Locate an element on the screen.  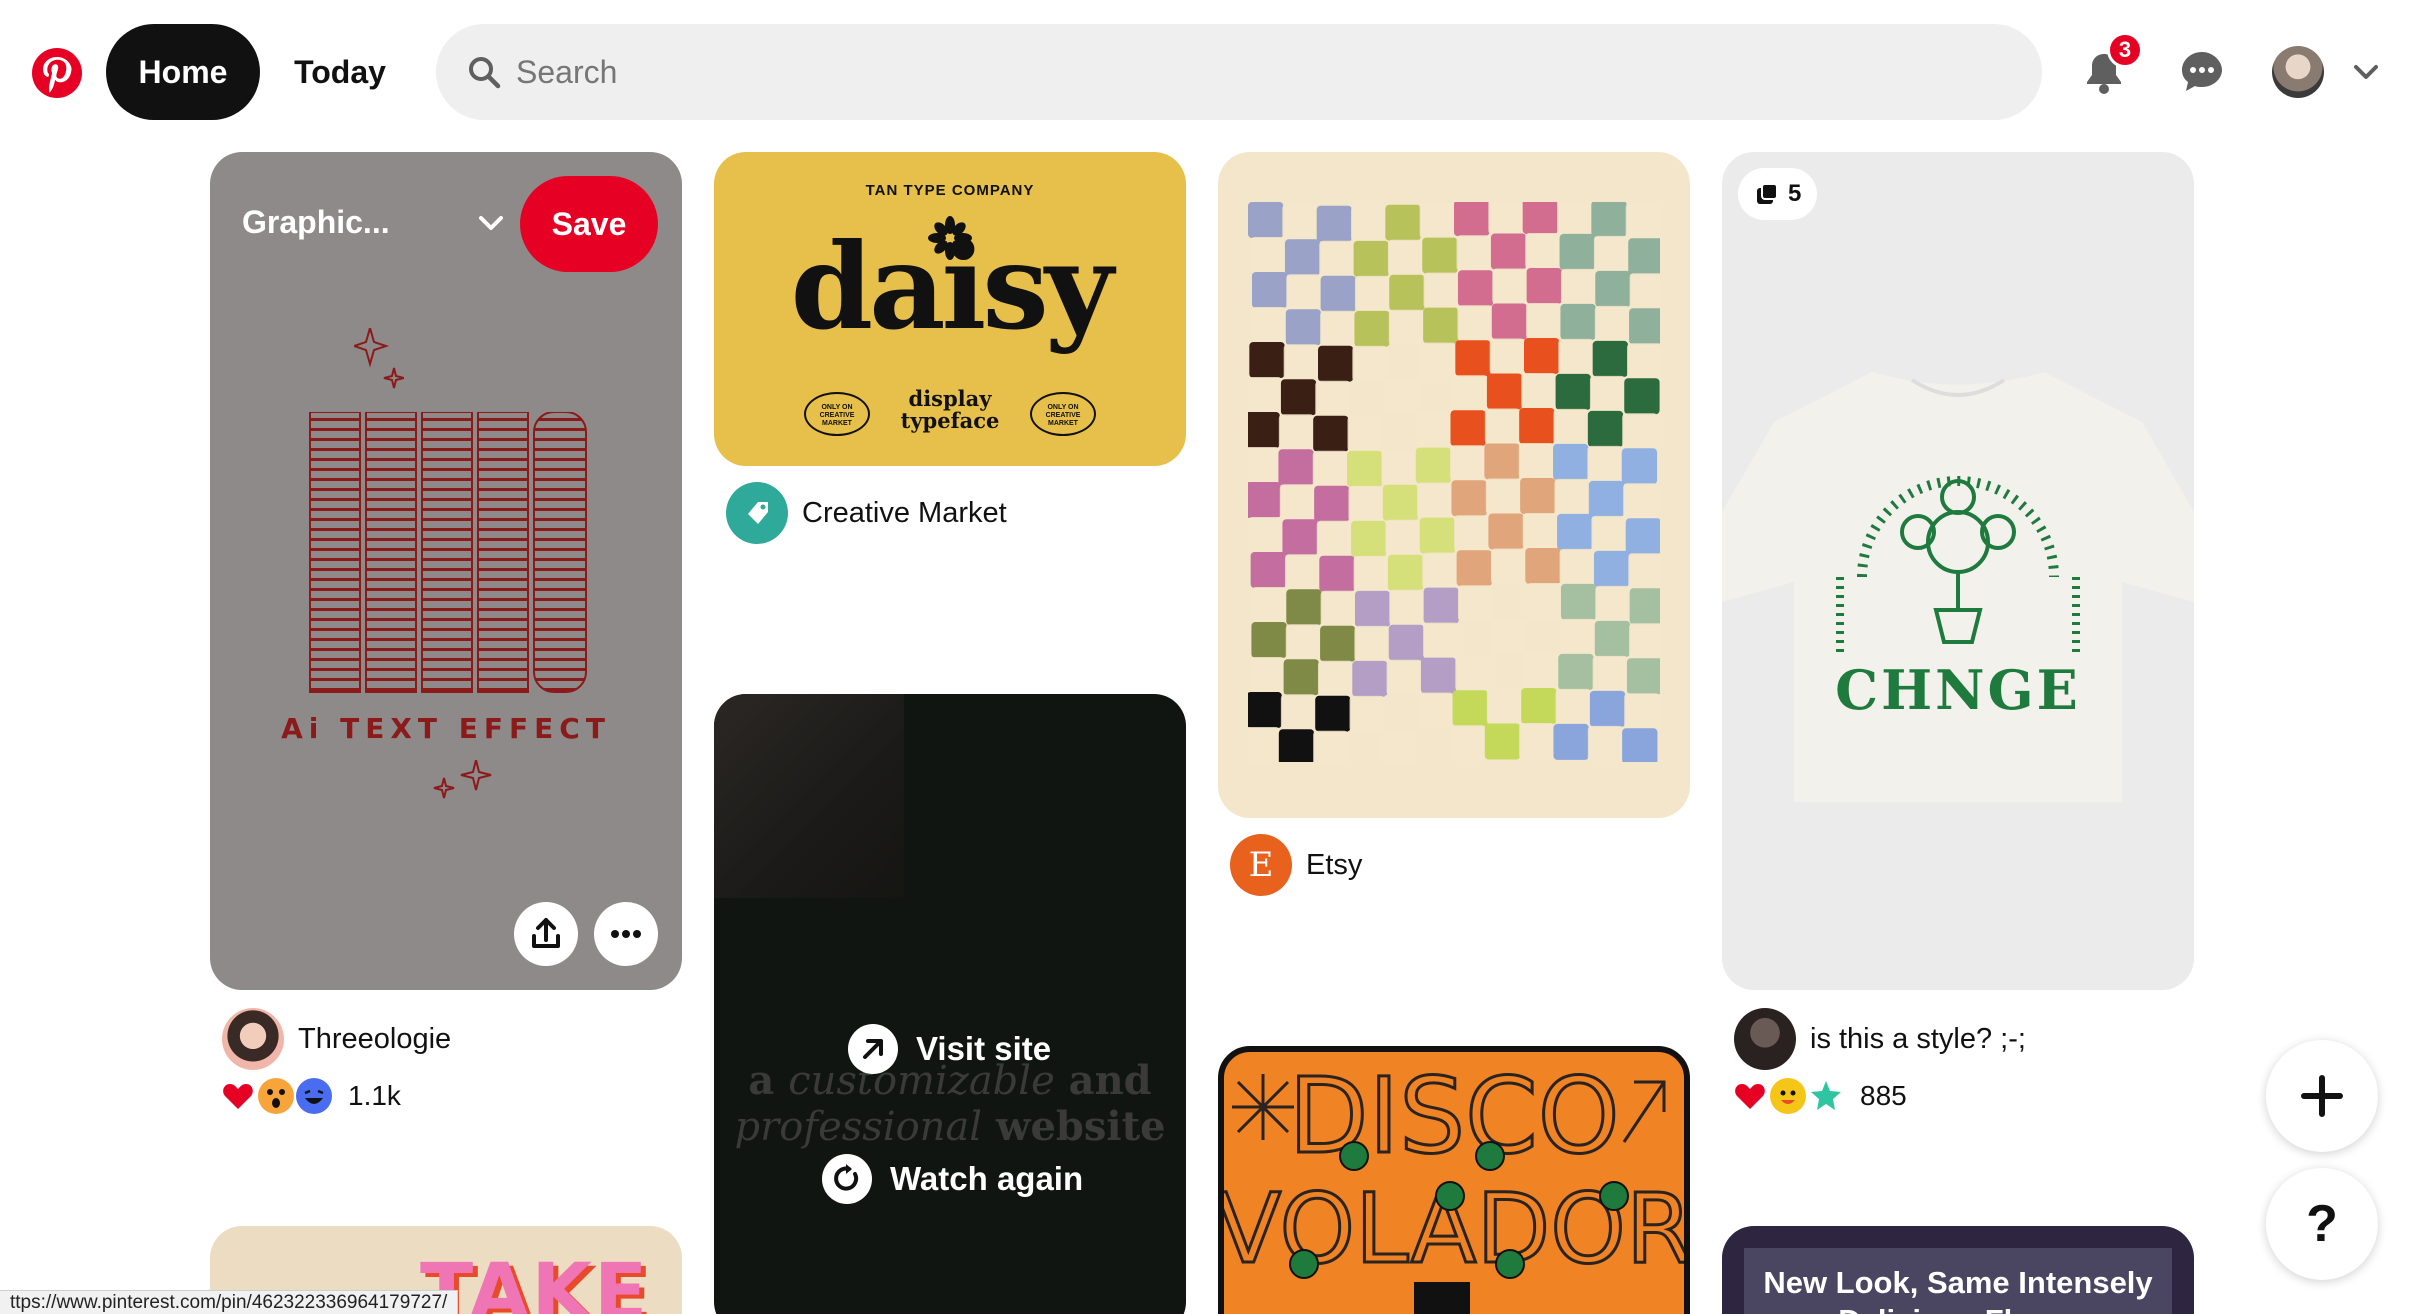
reaction-count: 885 is located at coordinates (1883, 1095).